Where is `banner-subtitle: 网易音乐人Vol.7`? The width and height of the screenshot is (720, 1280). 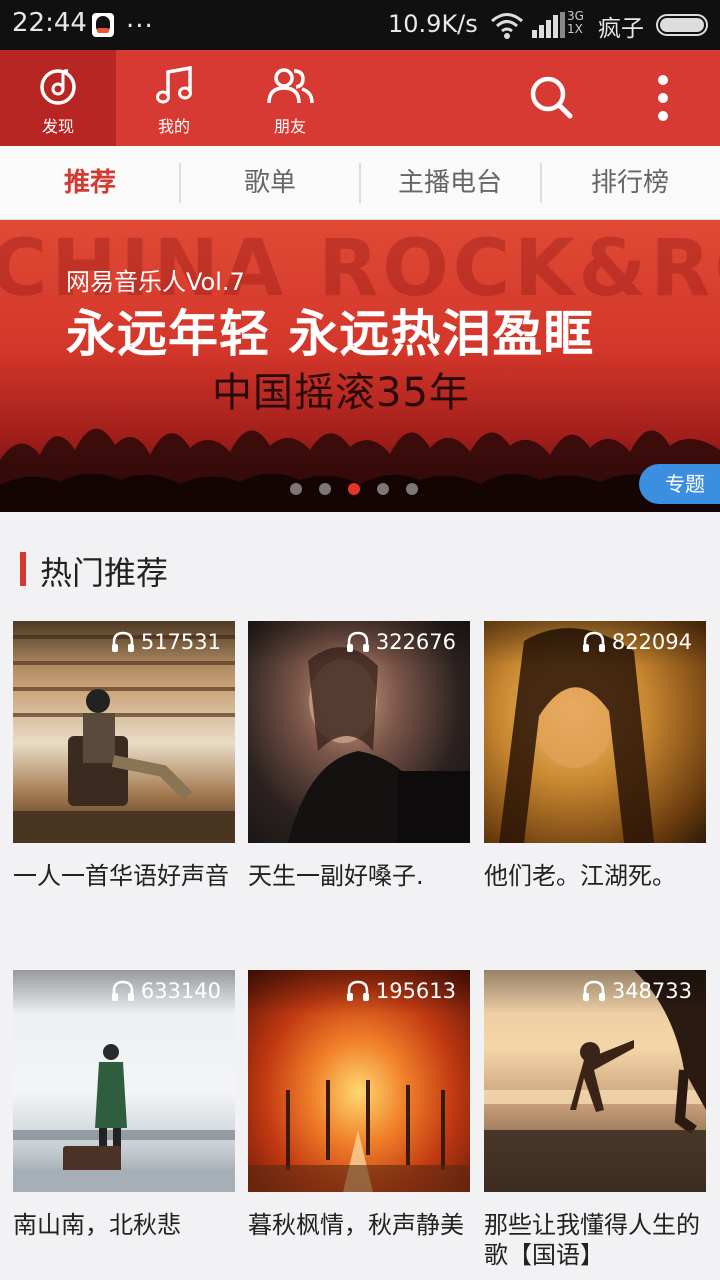
banner-subtitle: 网易音乐人Vol.7 is located at coordinates (155, 282).